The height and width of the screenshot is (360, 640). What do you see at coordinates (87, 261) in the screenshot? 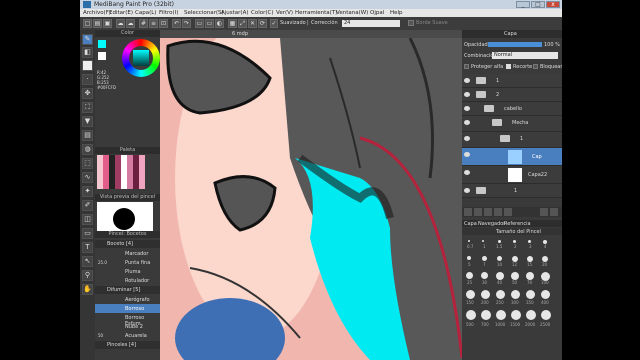
I see `operation-tool-icon: ↖` at bounding box center [87, 261].